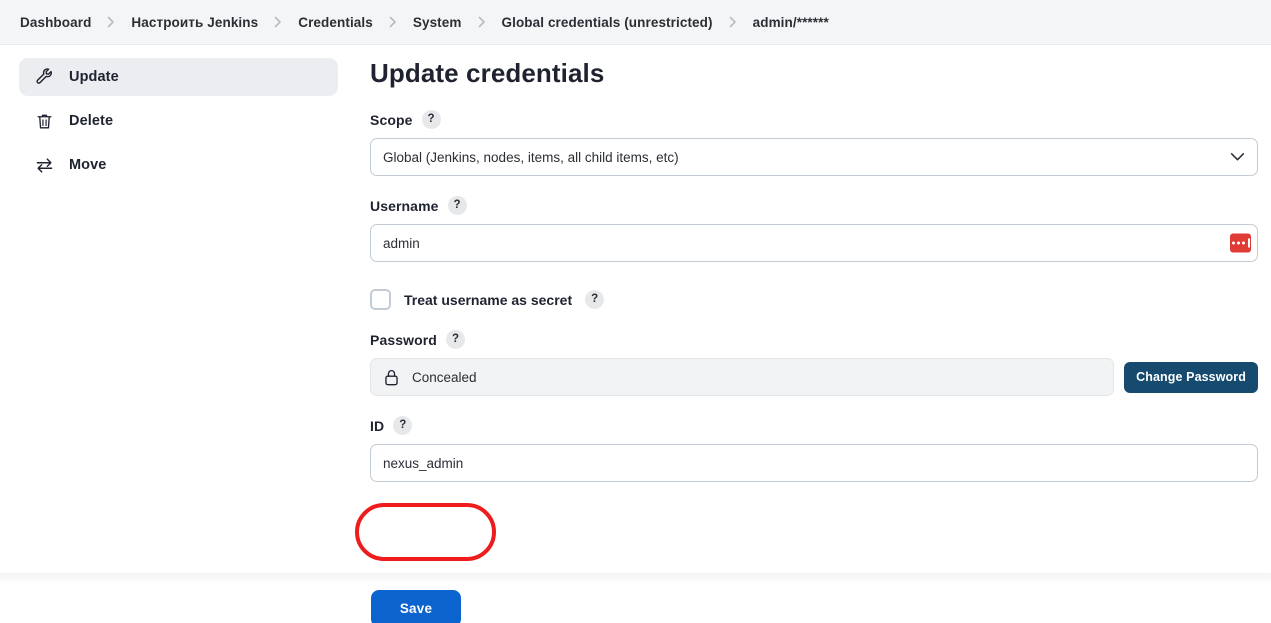 The width and height of the screenshot is (1271, 623). What do you see at coordinates (44, 165) in the screenshot?
I see `transfer-arrows-icon` at bounding box center [44, 165].